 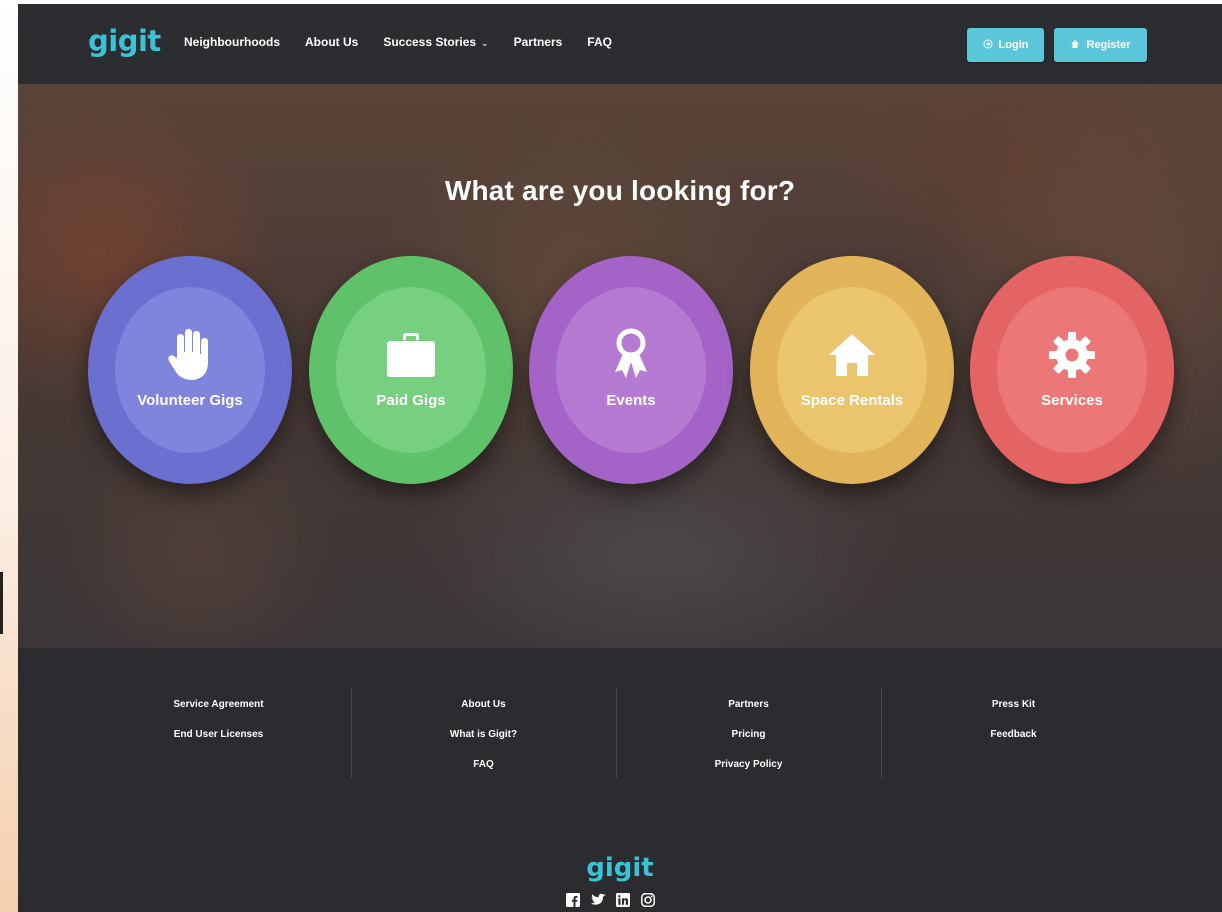 I want to click on footer-link-end-user-licenses: End User Licenses, so click(x=218, y=735).